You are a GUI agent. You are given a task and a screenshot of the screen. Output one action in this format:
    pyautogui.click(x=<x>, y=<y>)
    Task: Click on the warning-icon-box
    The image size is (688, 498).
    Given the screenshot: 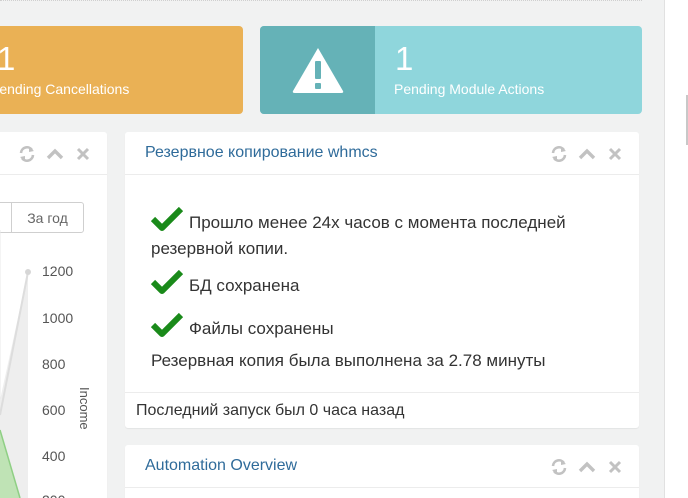 What is the action you would take?
    pyautogui.click(x=317, y=70)
    